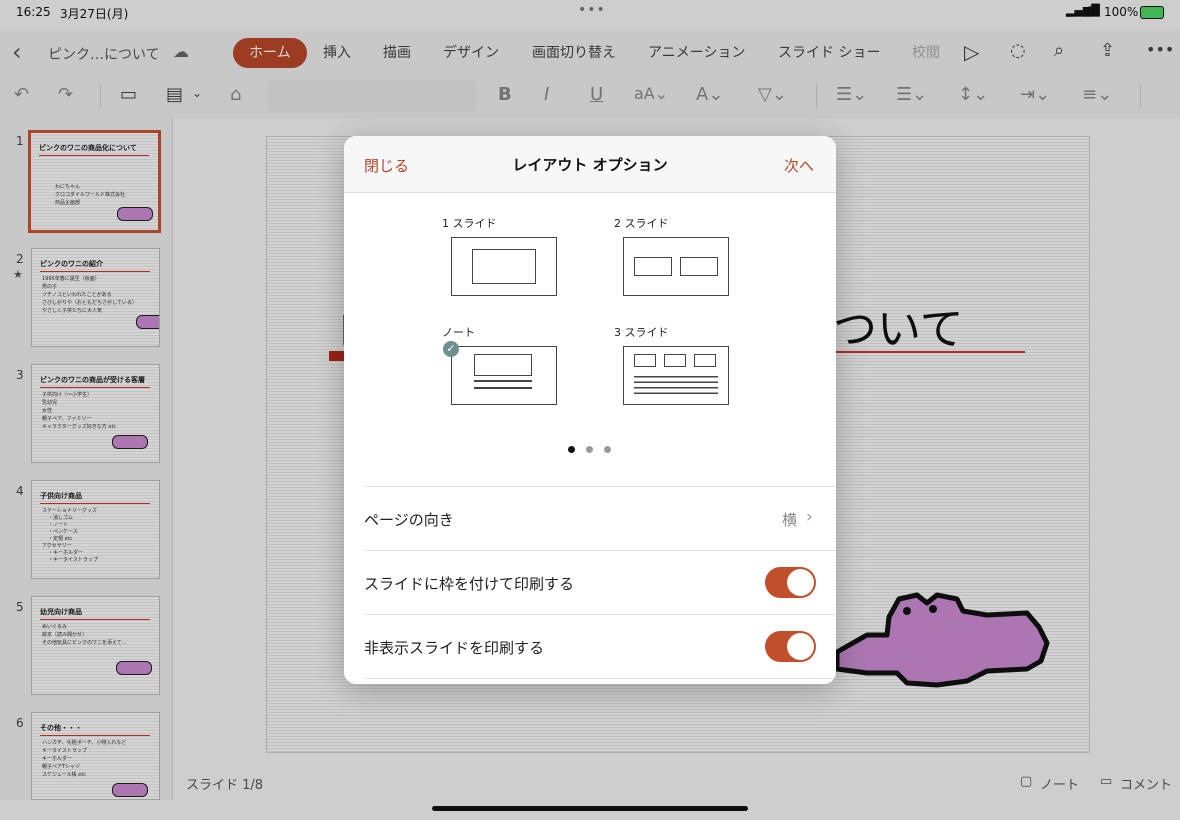  I want to click on row-label: スライドに枠を付けて印刷する, so click(469, 584).